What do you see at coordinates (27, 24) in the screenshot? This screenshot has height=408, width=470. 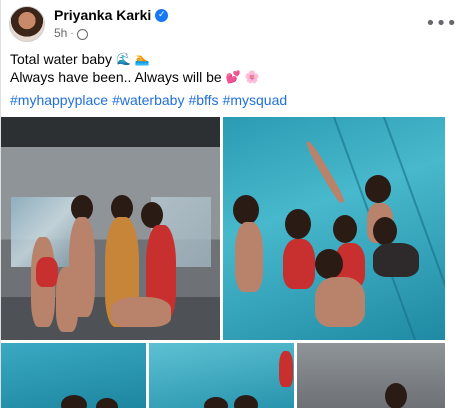 I see `avatar` at bounding box center [27, 24].